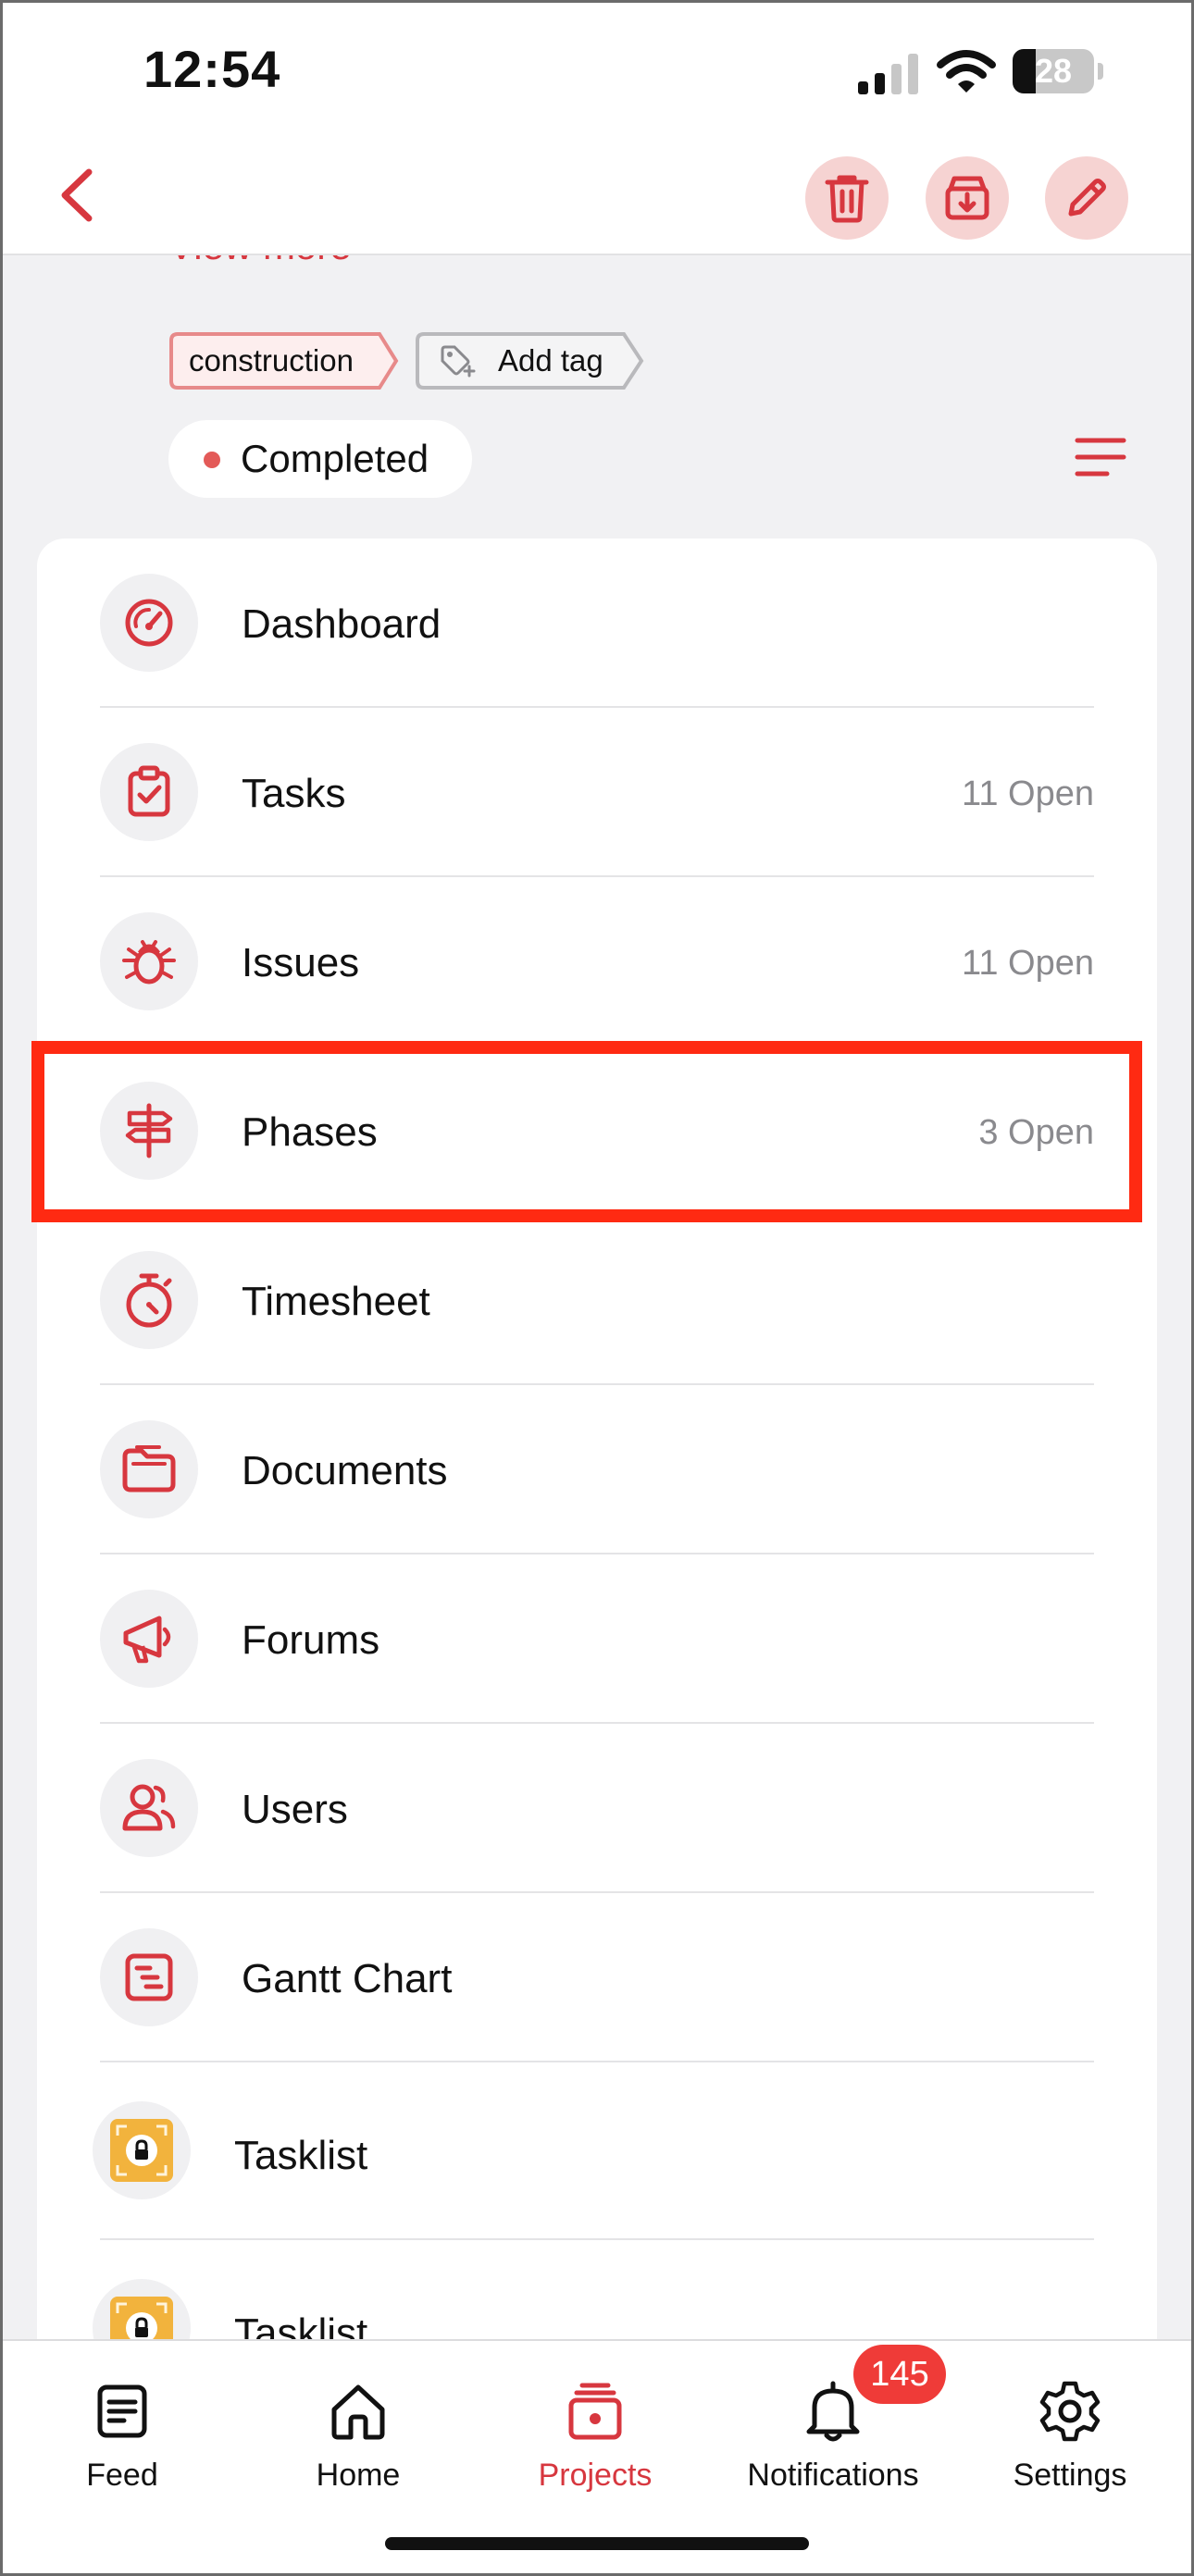 The width and height of the screenshot is (1194, 2576). What do you see at coordinates (212, 460) in the screenshot?
I see `status-dot` at bounding box center [212, 460].